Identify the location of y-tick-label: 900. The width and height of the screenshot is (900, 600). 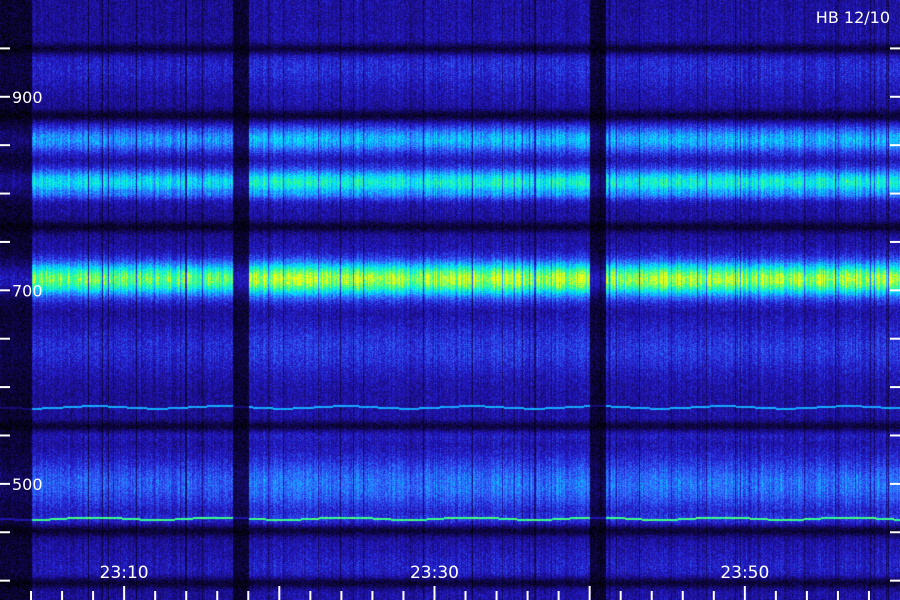
(27, 97).